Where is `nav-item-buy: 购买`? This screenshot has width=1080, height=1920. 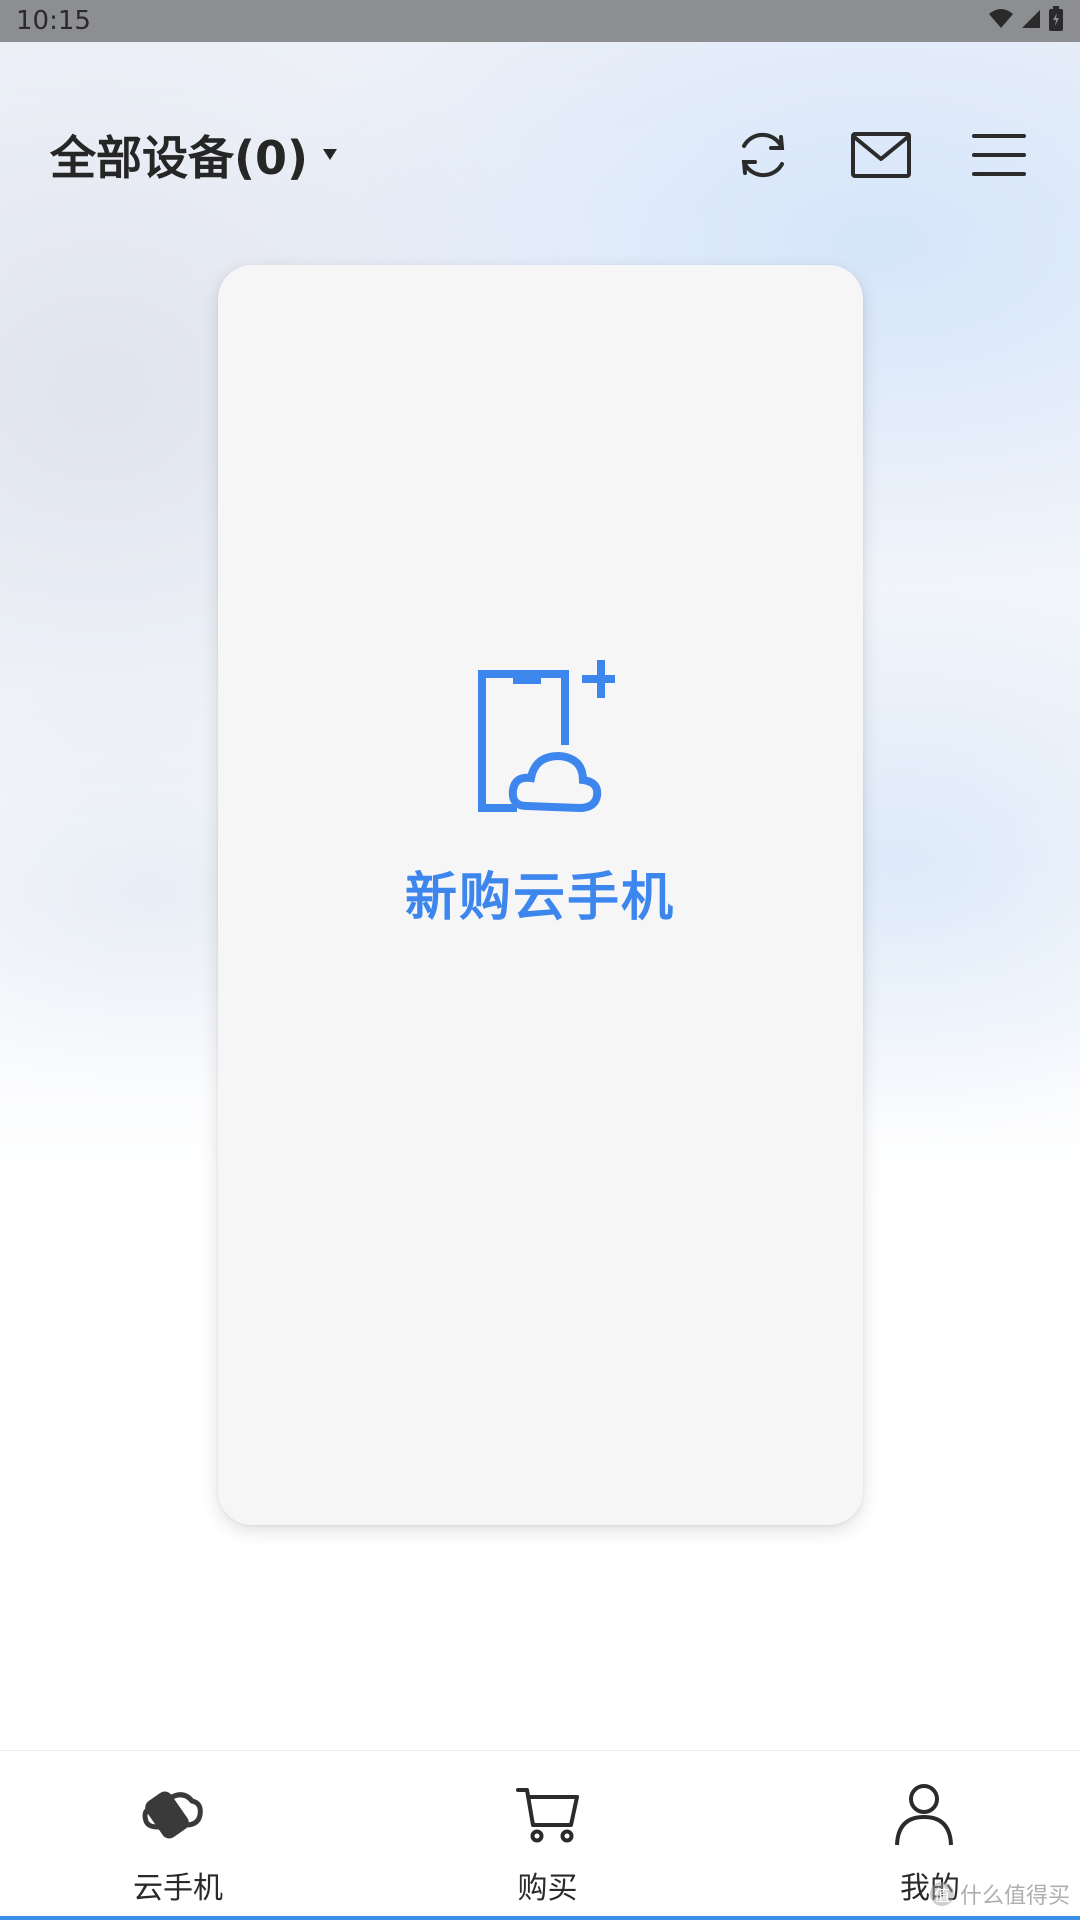
nav-item-buy: 购买 is located at coordinates (547, 1835).